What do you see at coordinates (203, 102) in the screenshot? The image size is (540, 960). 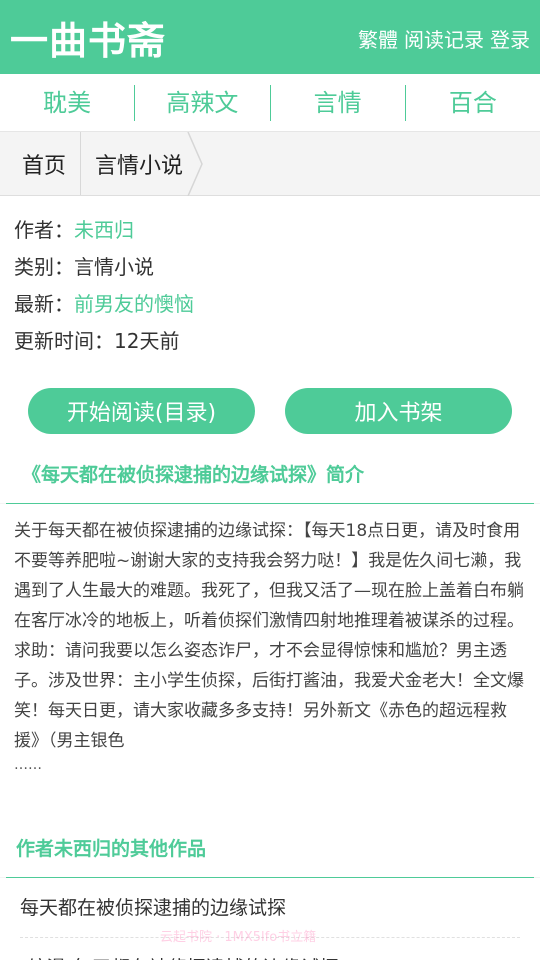 I see `category-tab-gaolawen: 高辣文` at bounding box center [203, 102].